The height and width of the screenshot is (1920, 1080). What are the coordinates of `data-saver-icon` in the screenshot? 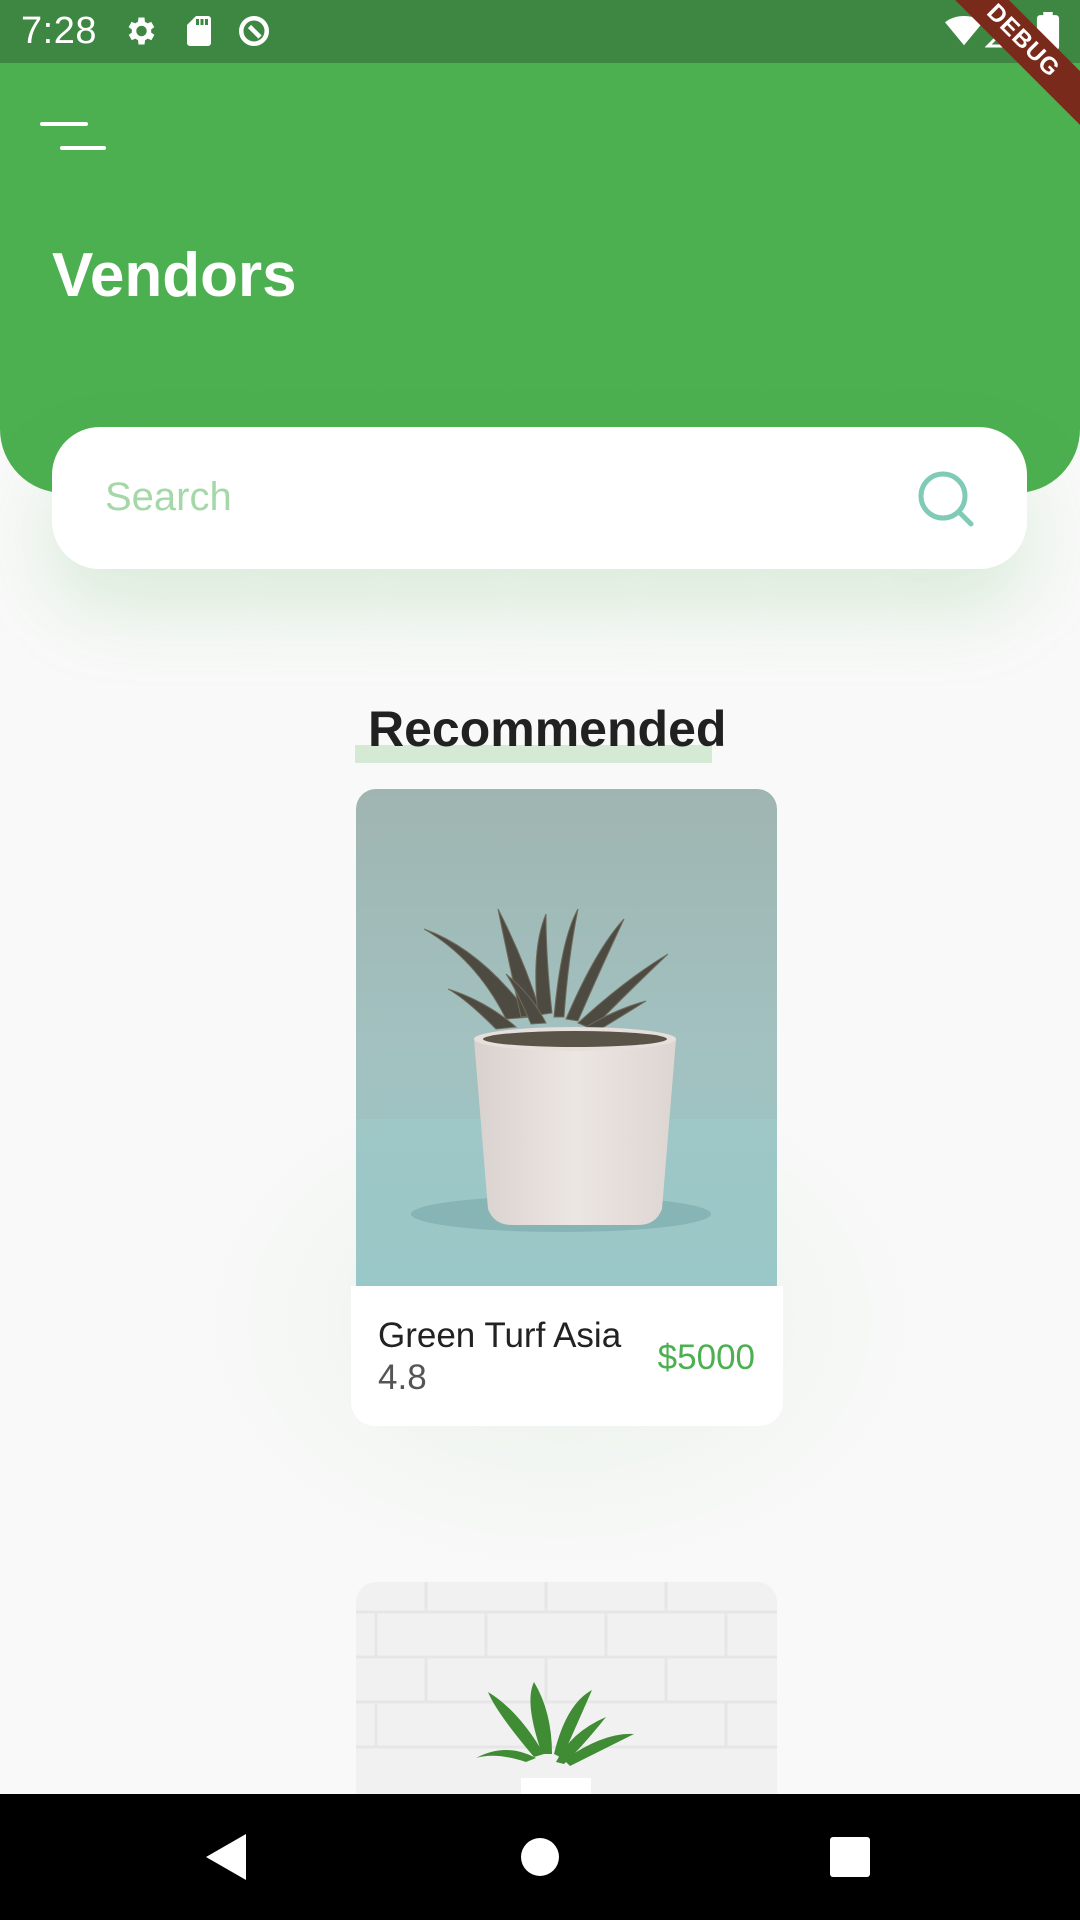 It's located at (254, 31).